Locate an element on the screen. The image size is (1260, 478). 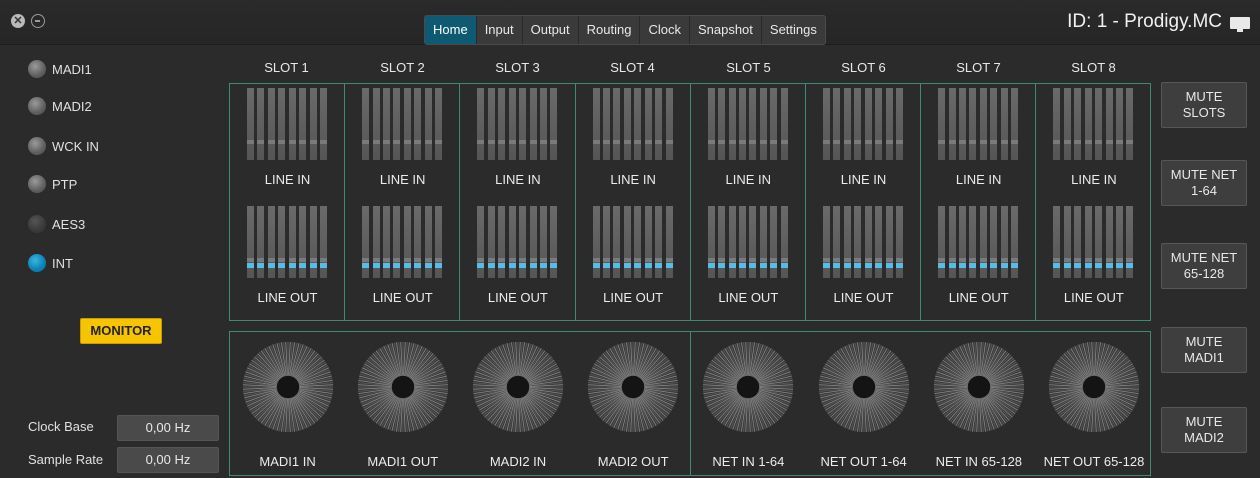
monitor-button: MONITOR is located at coordinates (121, 331).